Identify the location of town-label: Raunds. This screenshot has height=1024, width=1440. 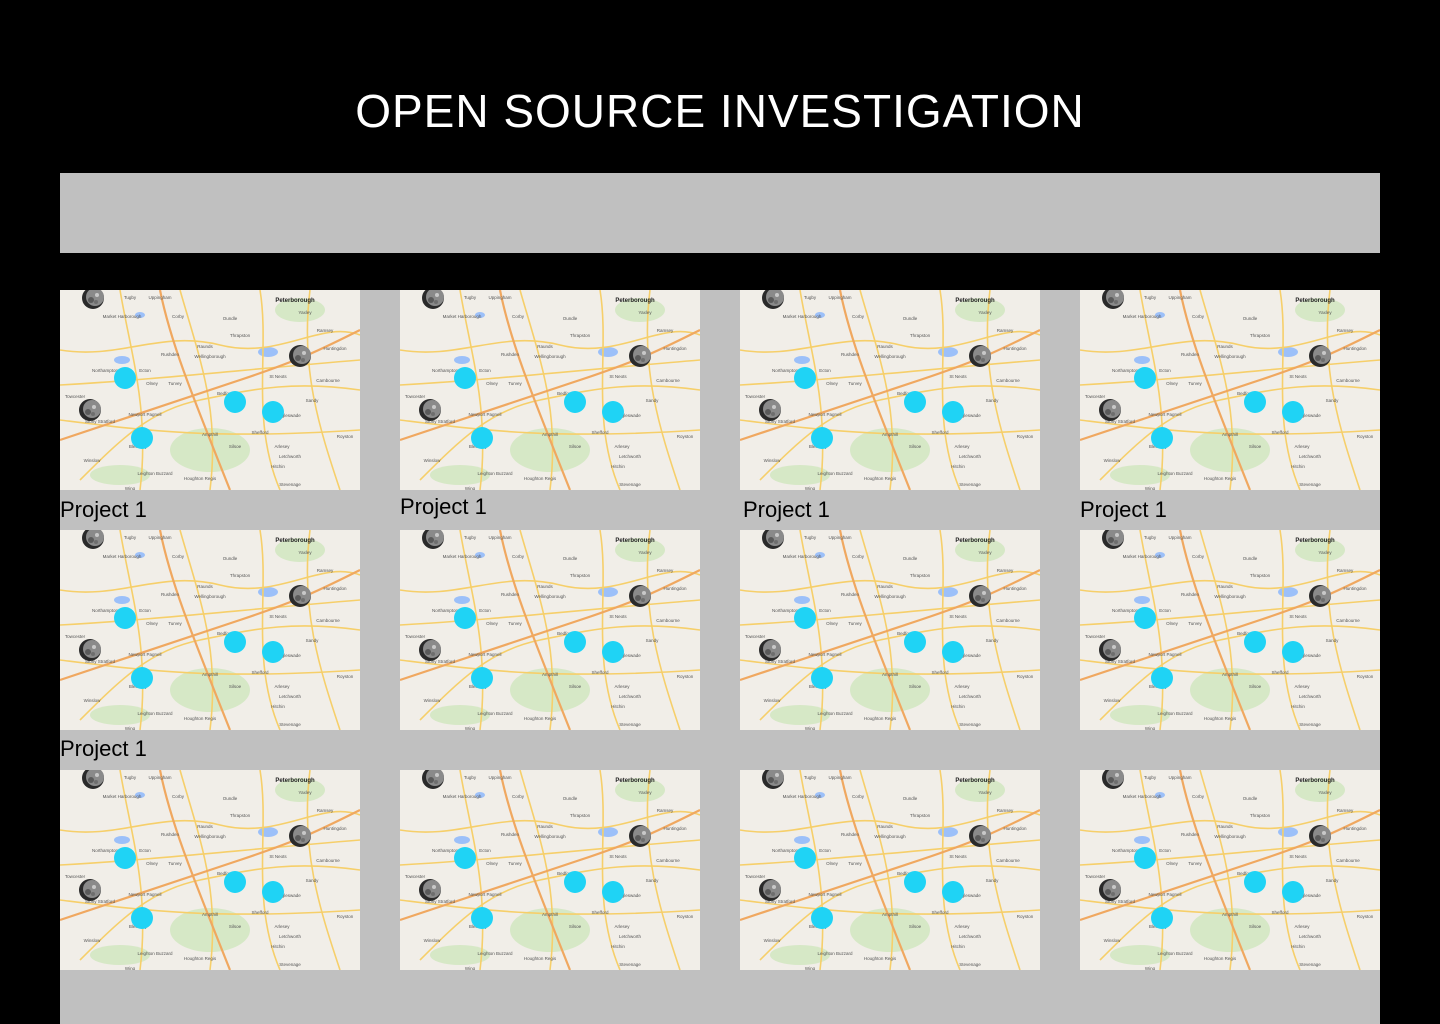
(205, 586).